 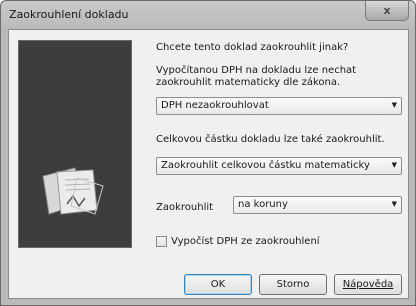 What do you see at coordinates (279, 106) in the screenshot?
I see `vat-rounding-select: DPH nezaokrouhlovat ▼` at bounding box center [279, 106].